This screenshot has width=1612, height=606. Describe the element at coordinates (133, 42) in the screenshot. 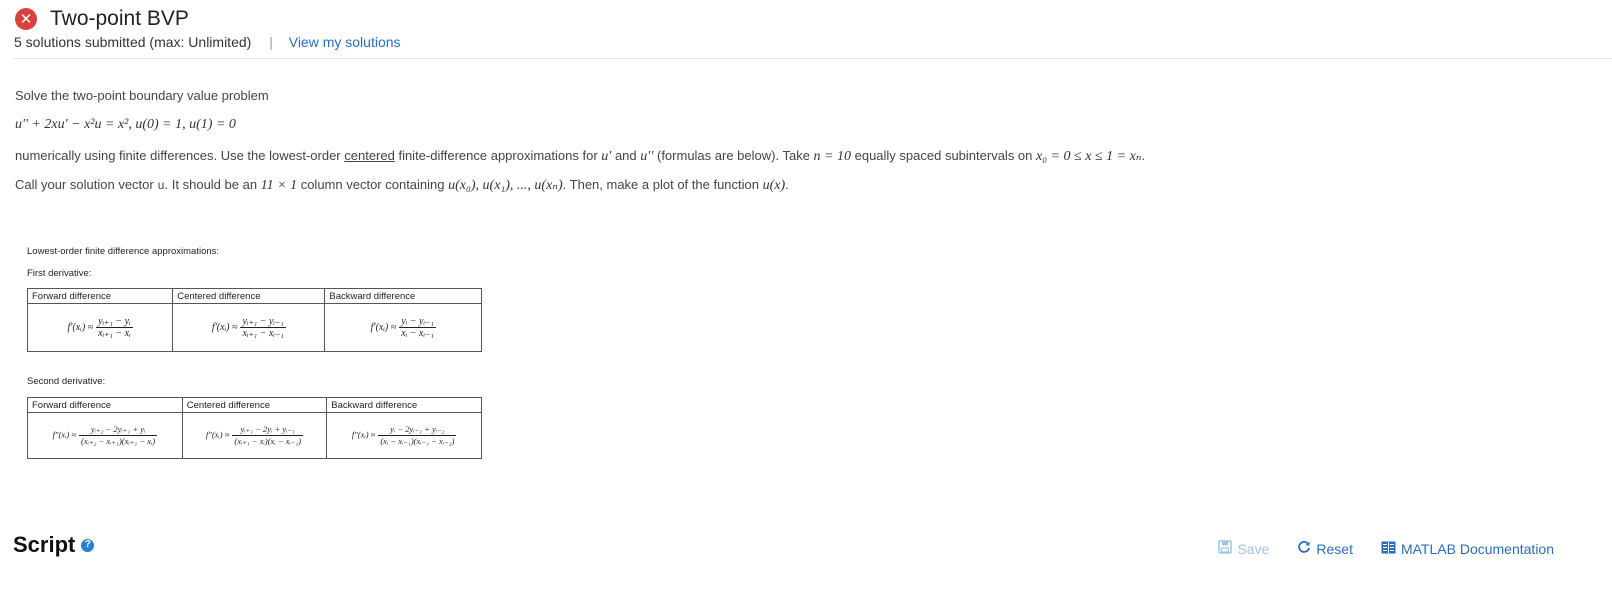

I see `submission-count: 5 solutions submitted (max: Unlimited)` at that location.